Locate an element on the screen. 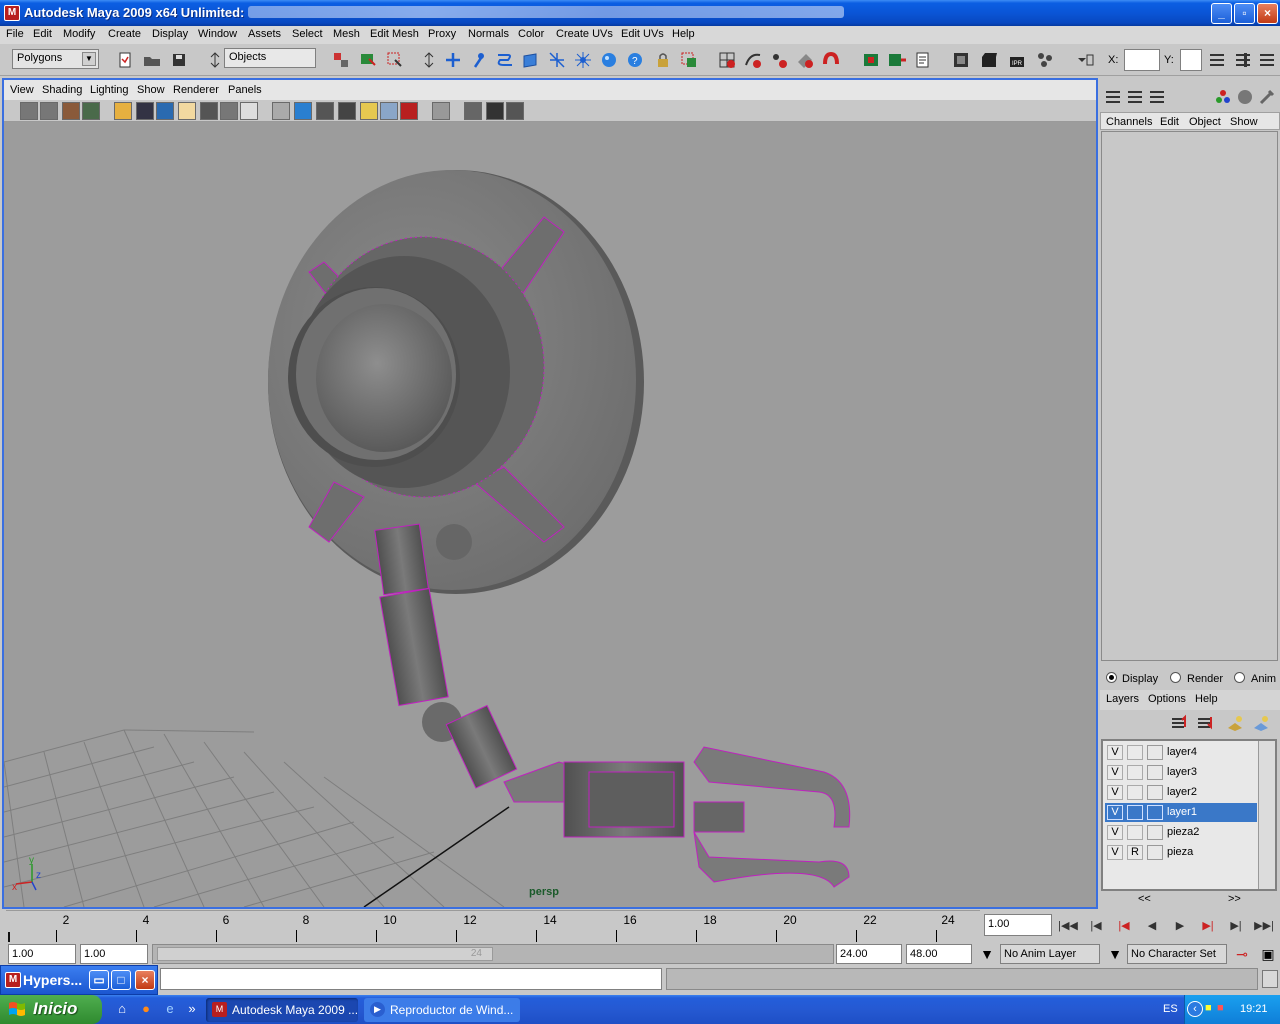 The width and height of the screenshot is (1280, 1024). menu-create-uvs: Create UVs is located at coordinates (584, 34).